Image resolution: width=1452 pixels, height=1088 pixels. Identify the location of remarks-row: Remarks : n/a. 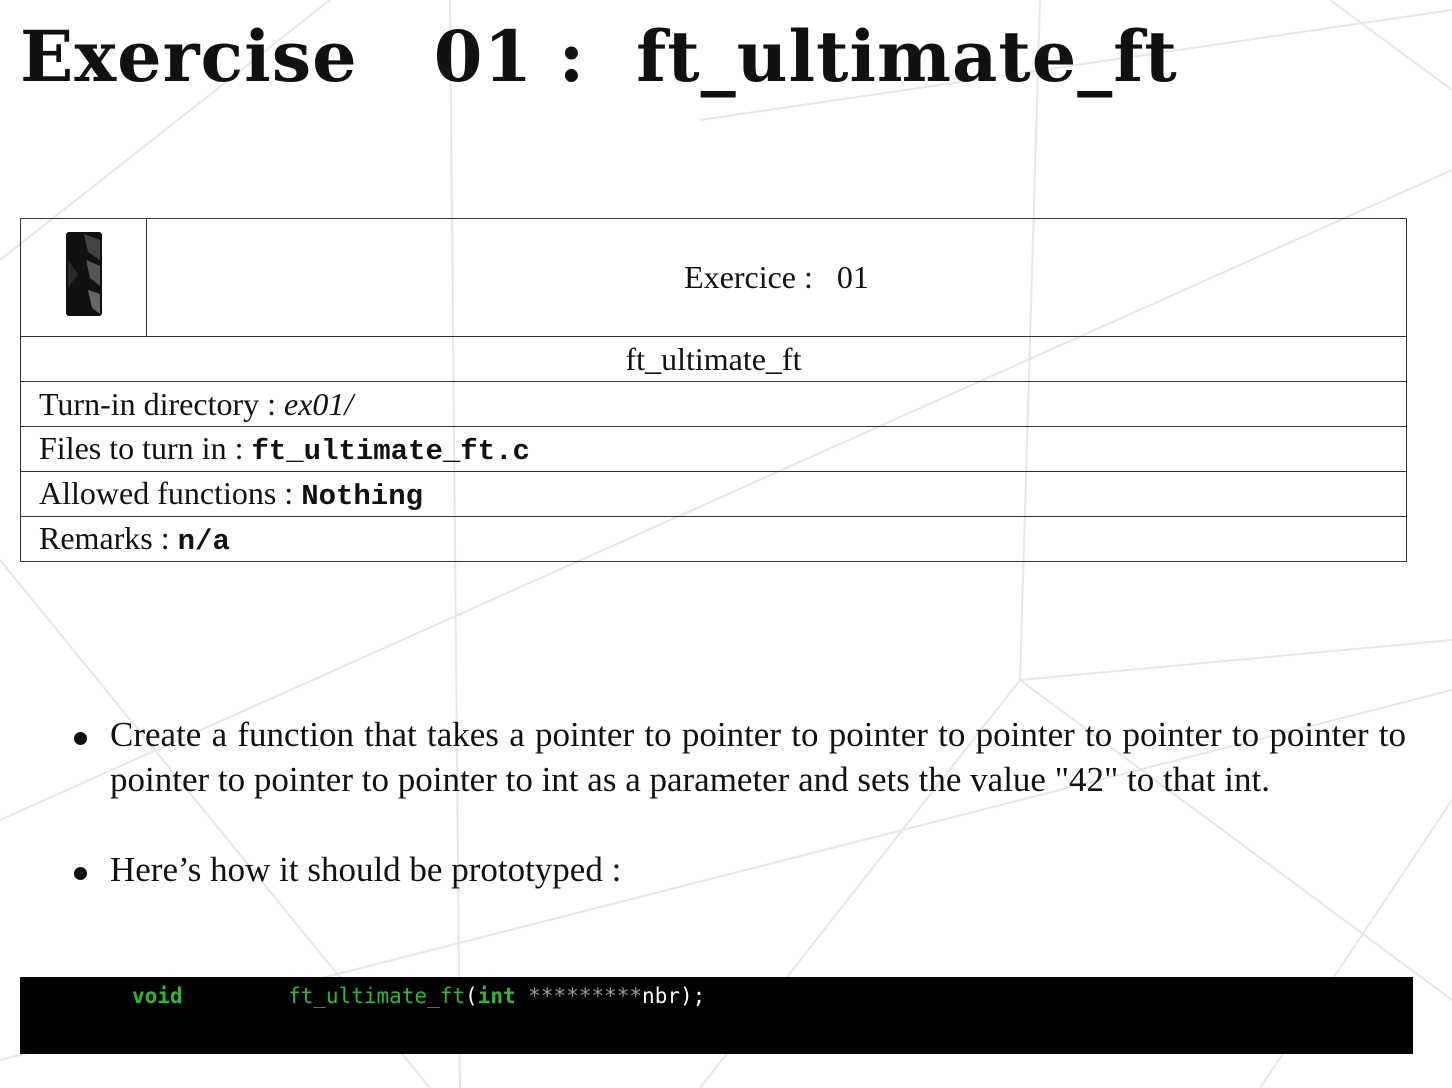
(713, 539).